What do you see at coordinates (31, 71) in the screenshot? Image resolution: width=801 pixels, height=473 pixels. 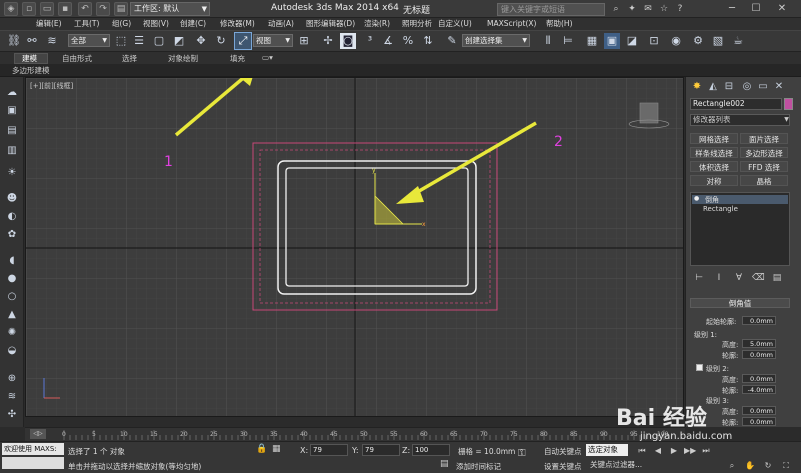 I see `ribbon-polygon-modeling-label: 多边形建模` at bounding box center [31, 71].